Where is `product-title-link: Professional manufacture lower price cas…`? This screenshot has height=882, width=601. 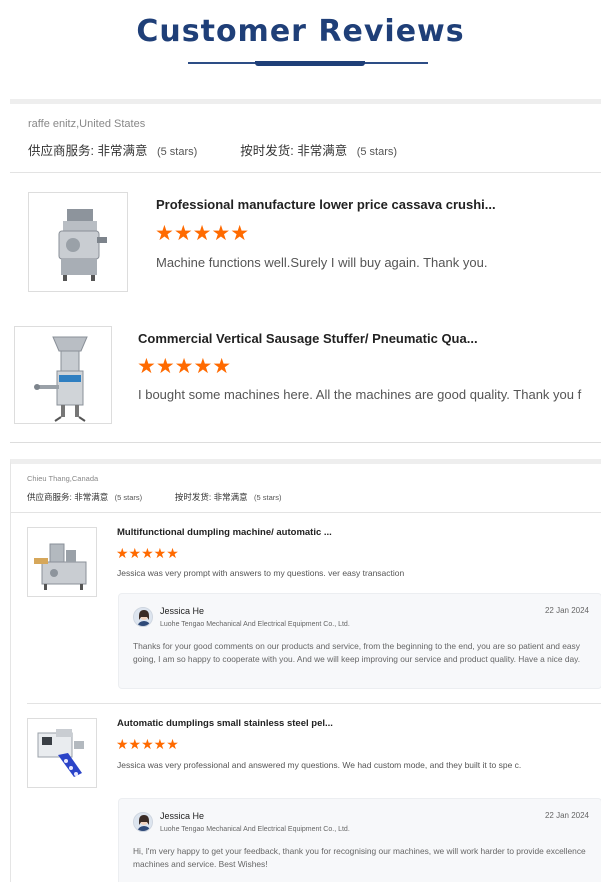
product-title-link: Professional manufacture lower price cas… is located at coordinates (371, 204).